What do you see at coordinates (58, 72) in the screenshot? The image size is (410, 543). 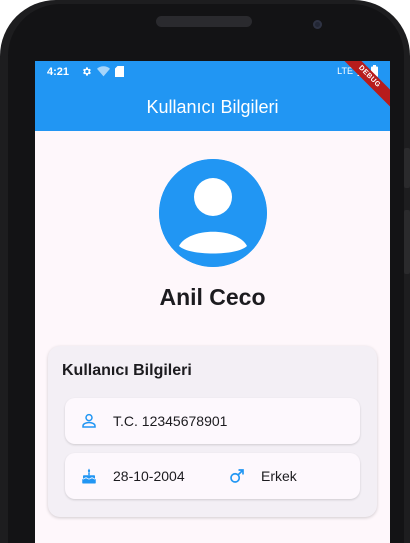 I see `status-time: 4:21` at bounding box center [58, 72].